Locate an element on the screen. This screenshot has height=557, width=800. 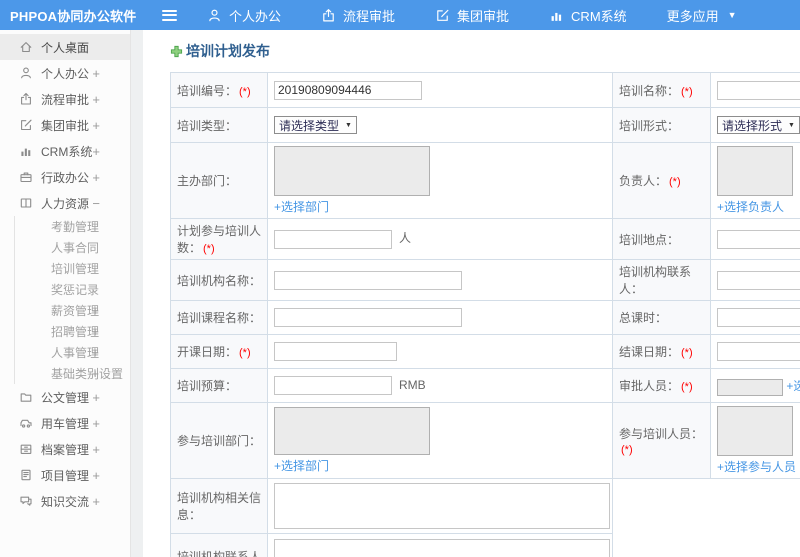
field-label: 培训机构名称： is located at coordinates (219, 280).